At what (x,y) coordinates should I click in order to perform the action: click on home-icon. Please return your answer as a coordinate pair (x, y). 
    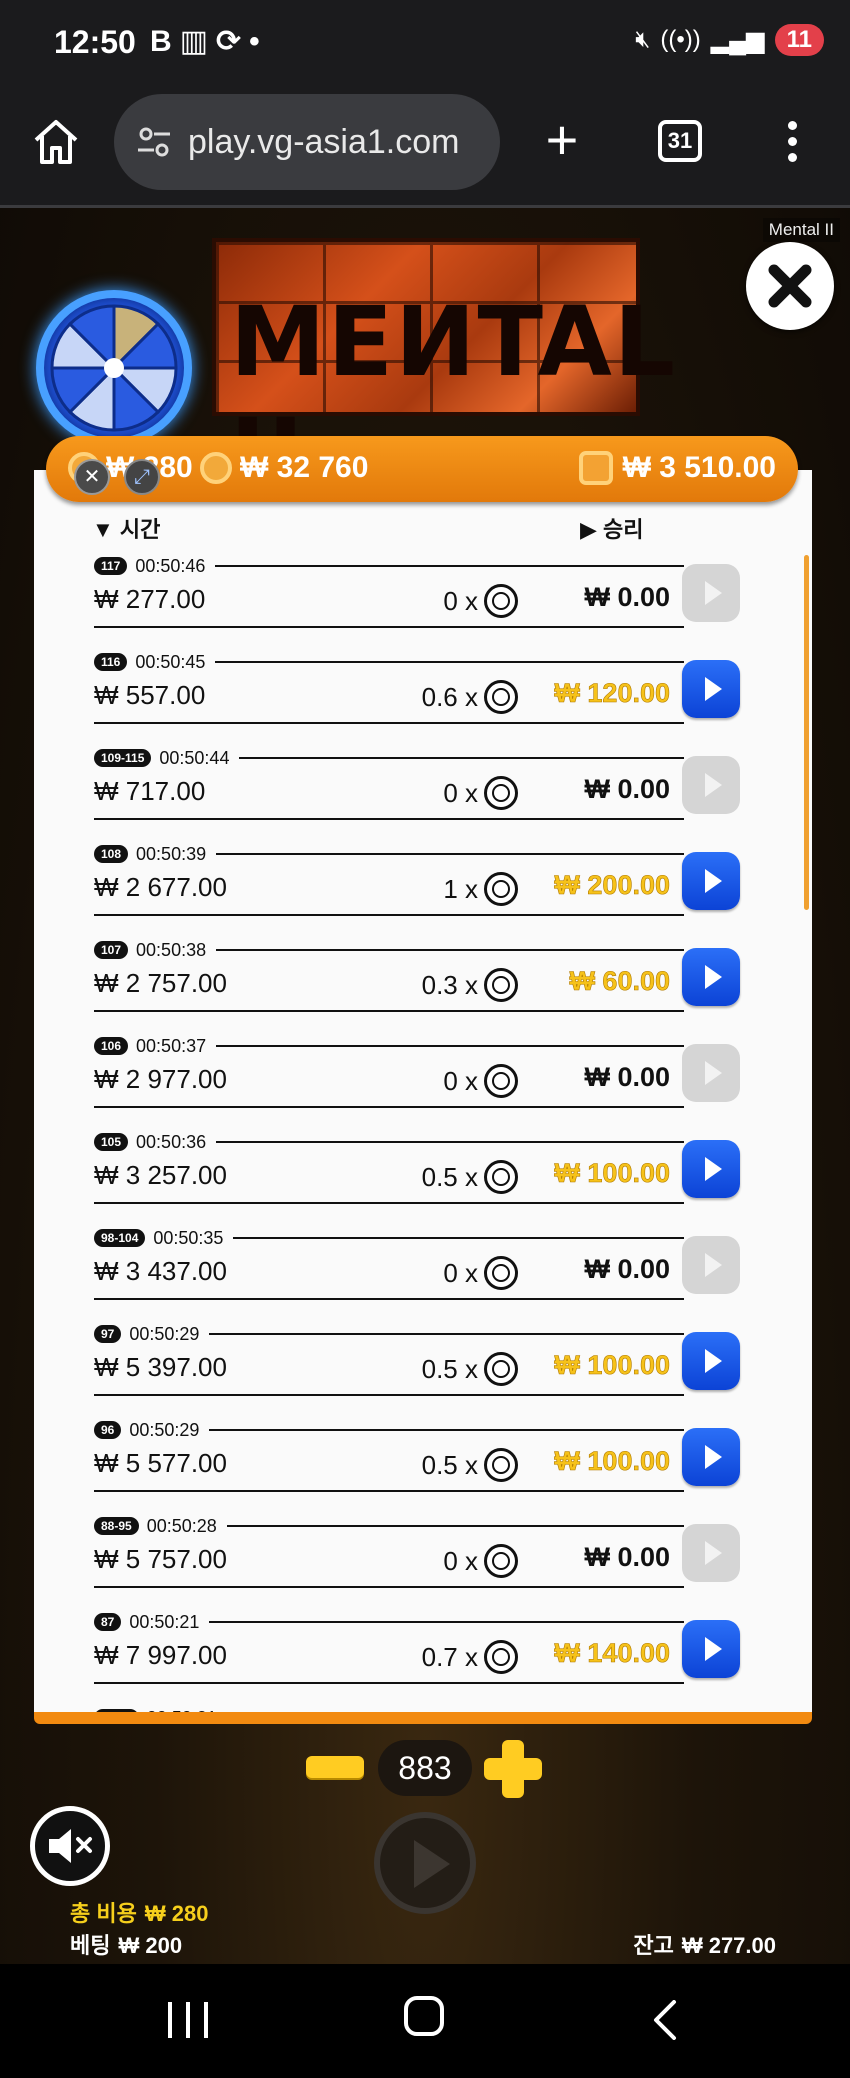
    Looking at the image, I should click on (56, 142).